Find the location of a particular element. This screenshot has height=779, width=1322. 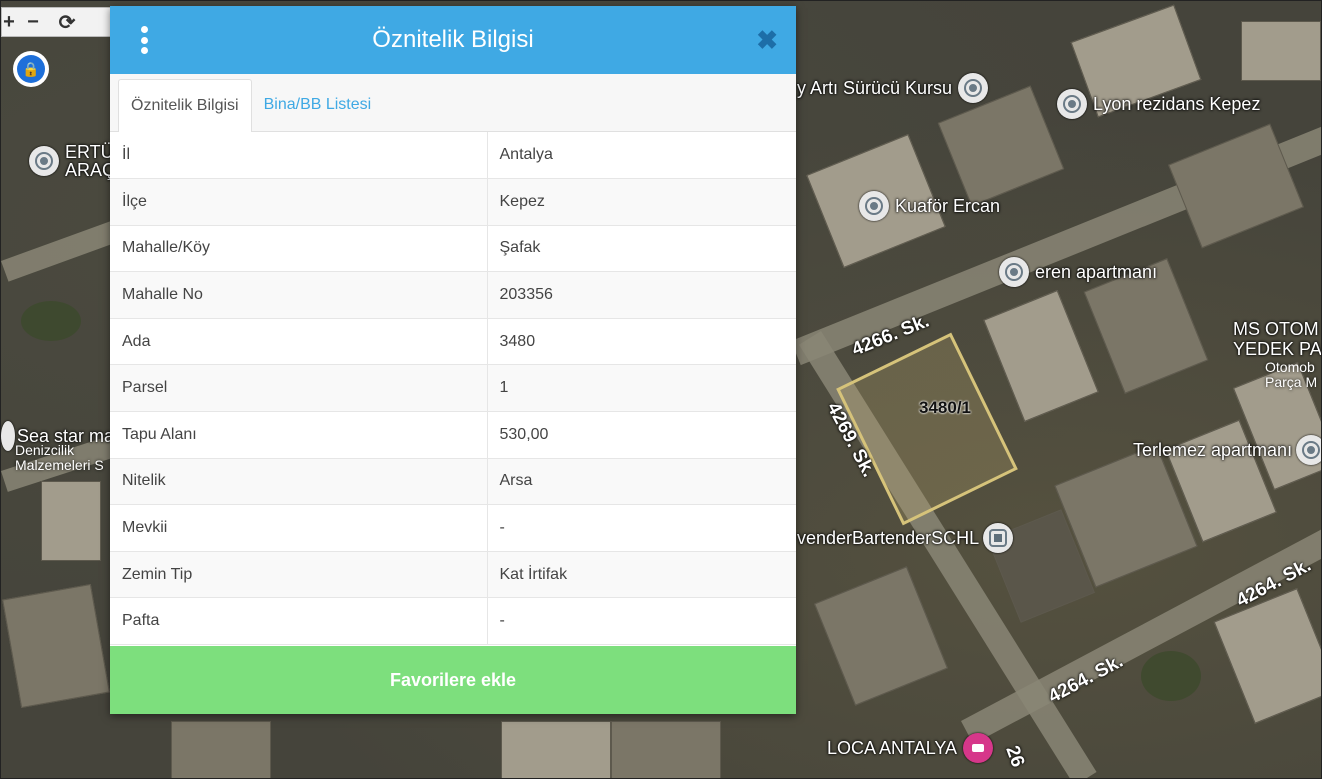

tab-building-list: Bina/BB Listesi is located at coordinates (318, 105).